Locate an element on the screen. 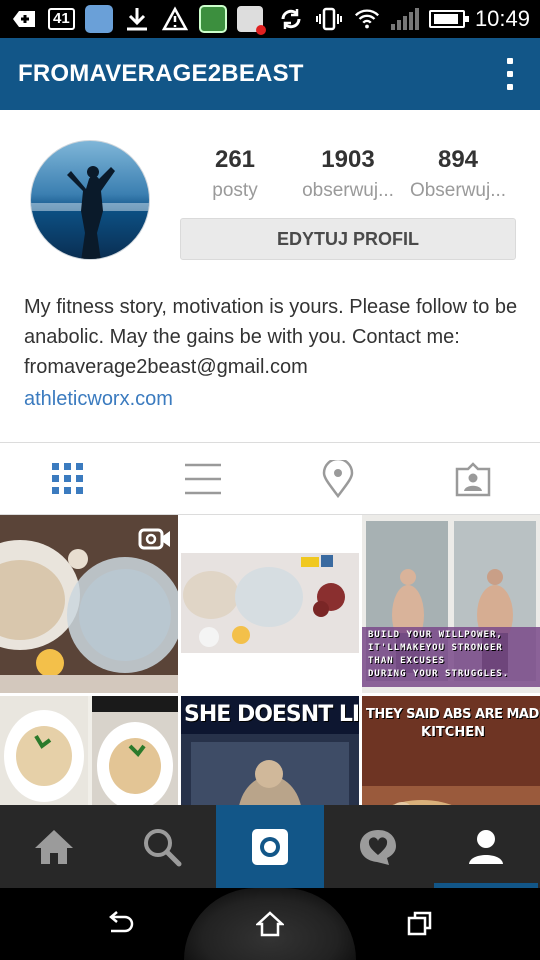  add-icon is located at coordinates (24, 19).